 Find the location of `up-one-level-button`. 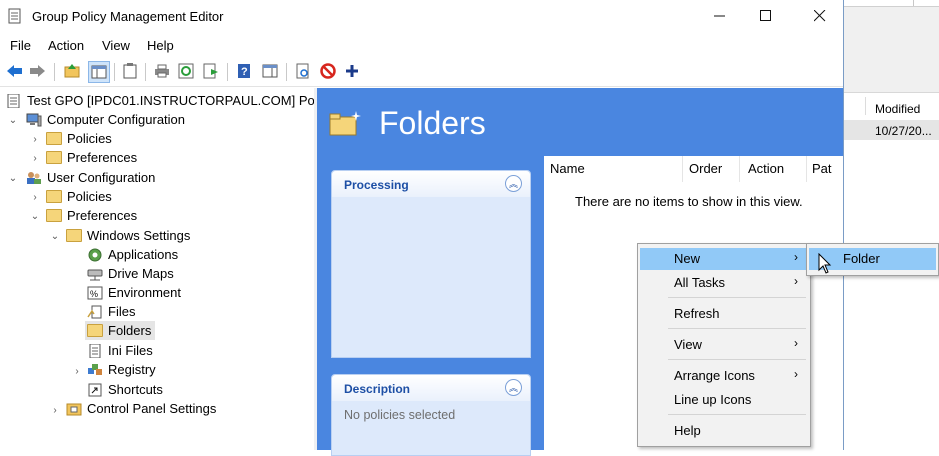

up-one-level-button is located at coordinates (72, 71).